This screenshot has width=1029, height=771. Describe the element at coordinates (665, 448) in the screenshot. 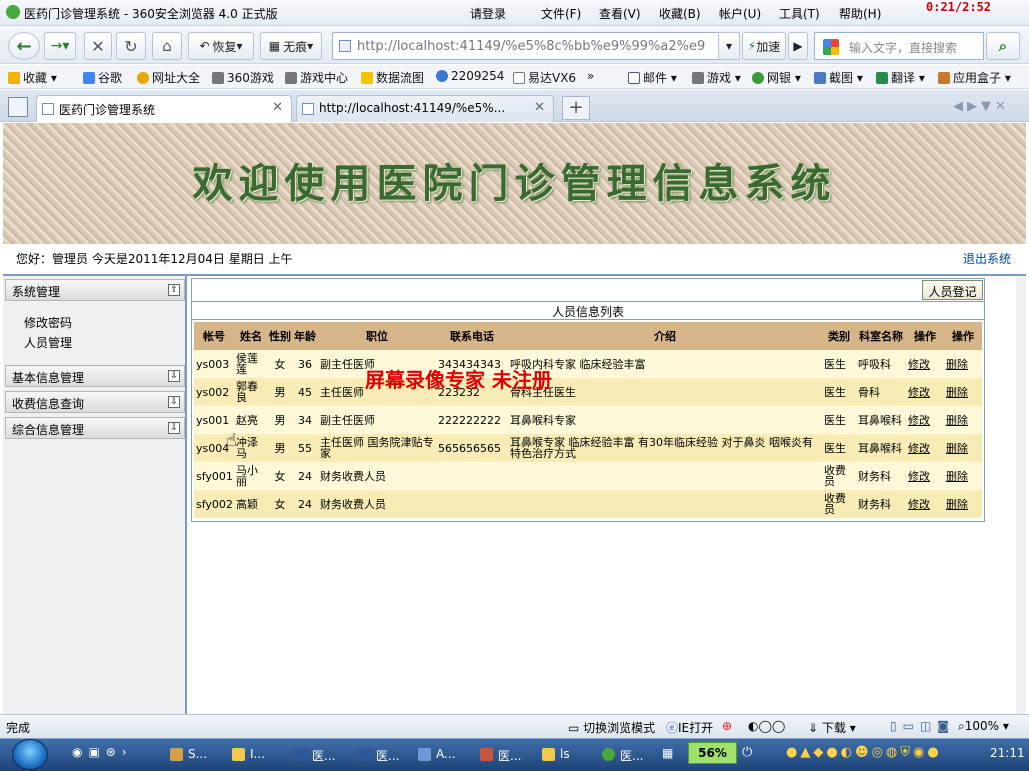

I see `cell-introduction: 耳鼻喉专家 临床经验丰富 有30年临床经验 对于鼻炎 咽喉炎有特色治疗方式` at that location.